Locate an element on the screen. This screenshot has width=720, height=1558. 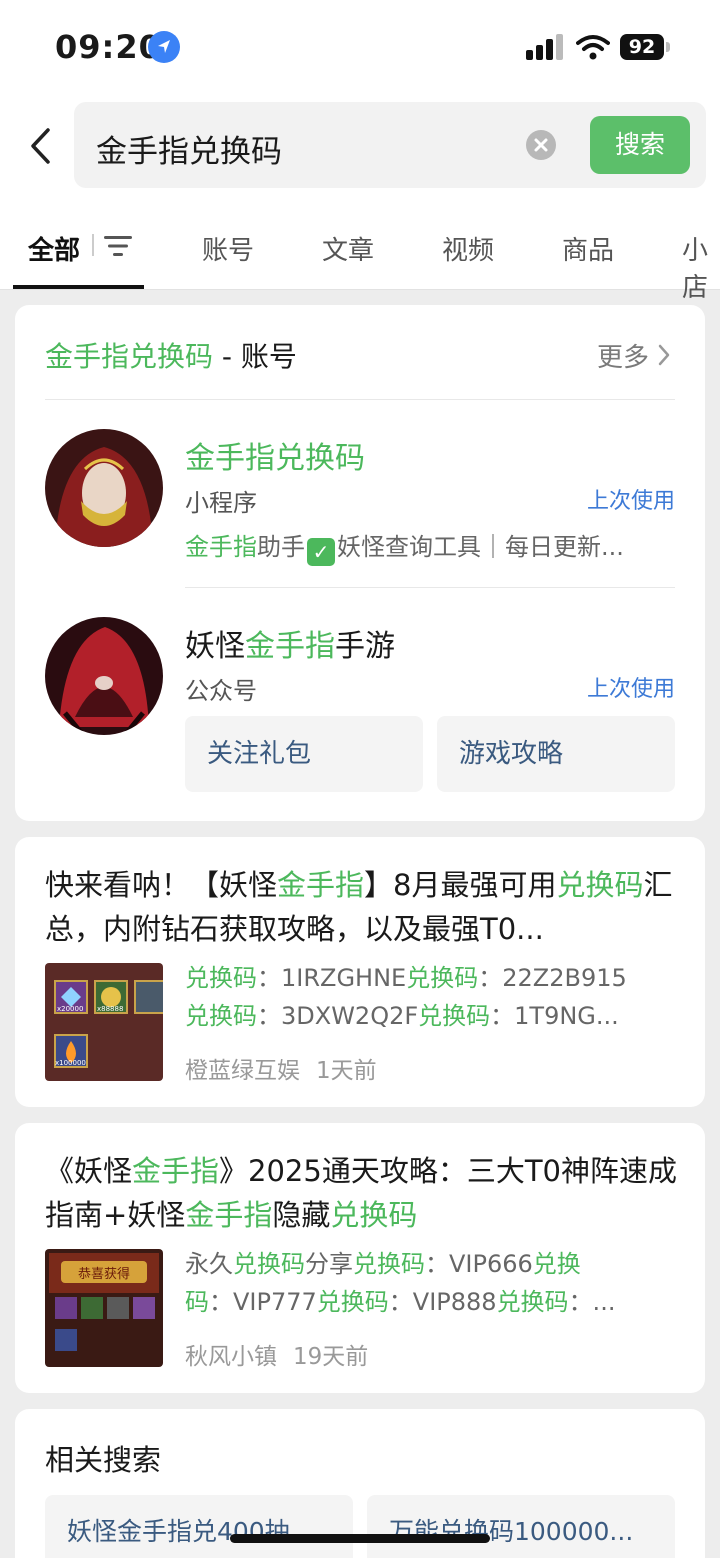
status-time: 09:20 is located at coordinates (108, 47).